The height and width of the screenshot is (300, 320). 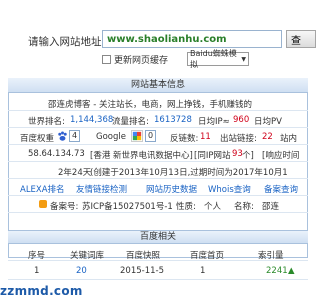 I want to click on tools-row: ALEXA排名 友情链接检测 网站历史数据 Whois查询 备案查询, so click(x=158, y=187).